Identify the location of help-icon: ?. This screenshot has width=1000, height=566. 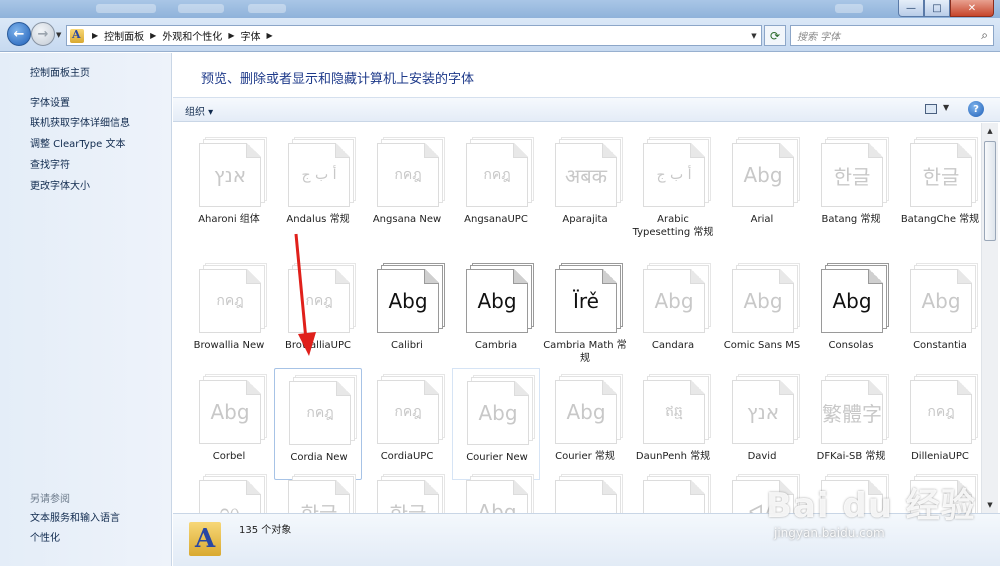
(976, 109).